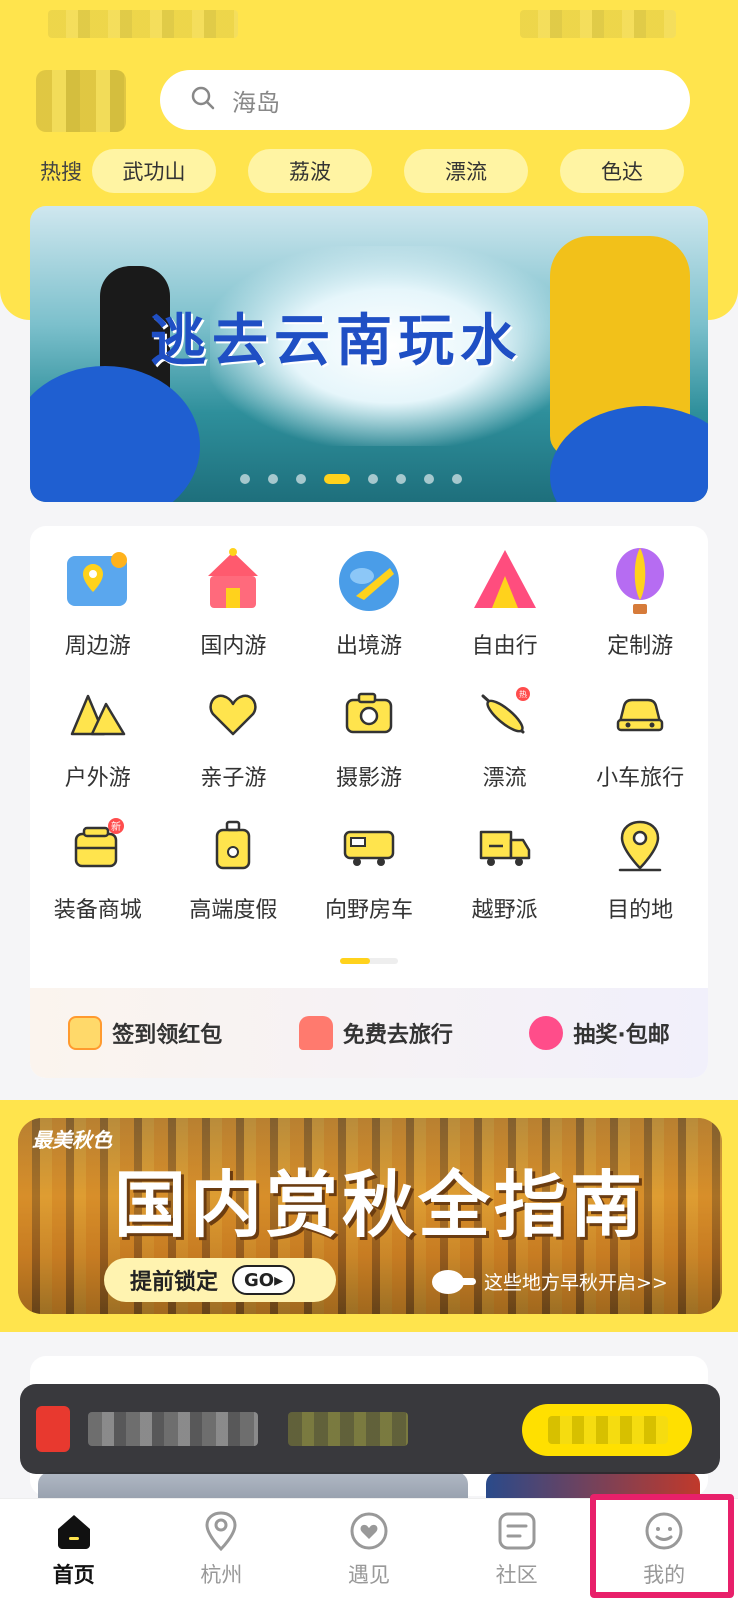 Image resolution: width=738 pixels, height=1600 pixels. What do you see at coordinates (264, 1280) in the screenshot?
I see `go-button: GO▸` at bounding box center [264, 1280].